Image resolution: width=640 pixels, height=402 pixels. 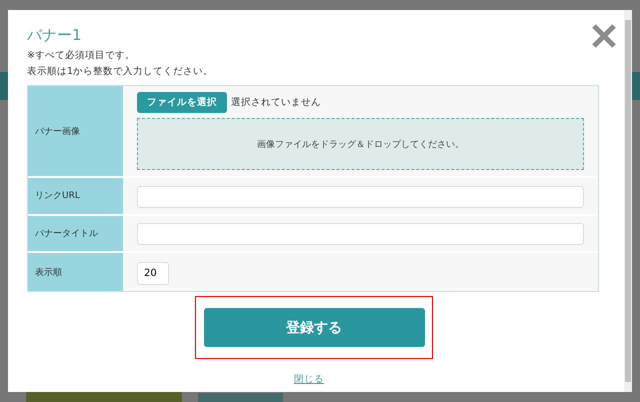 I want to click on file-status-text: 選択されていません, so click(x=276, y=102).